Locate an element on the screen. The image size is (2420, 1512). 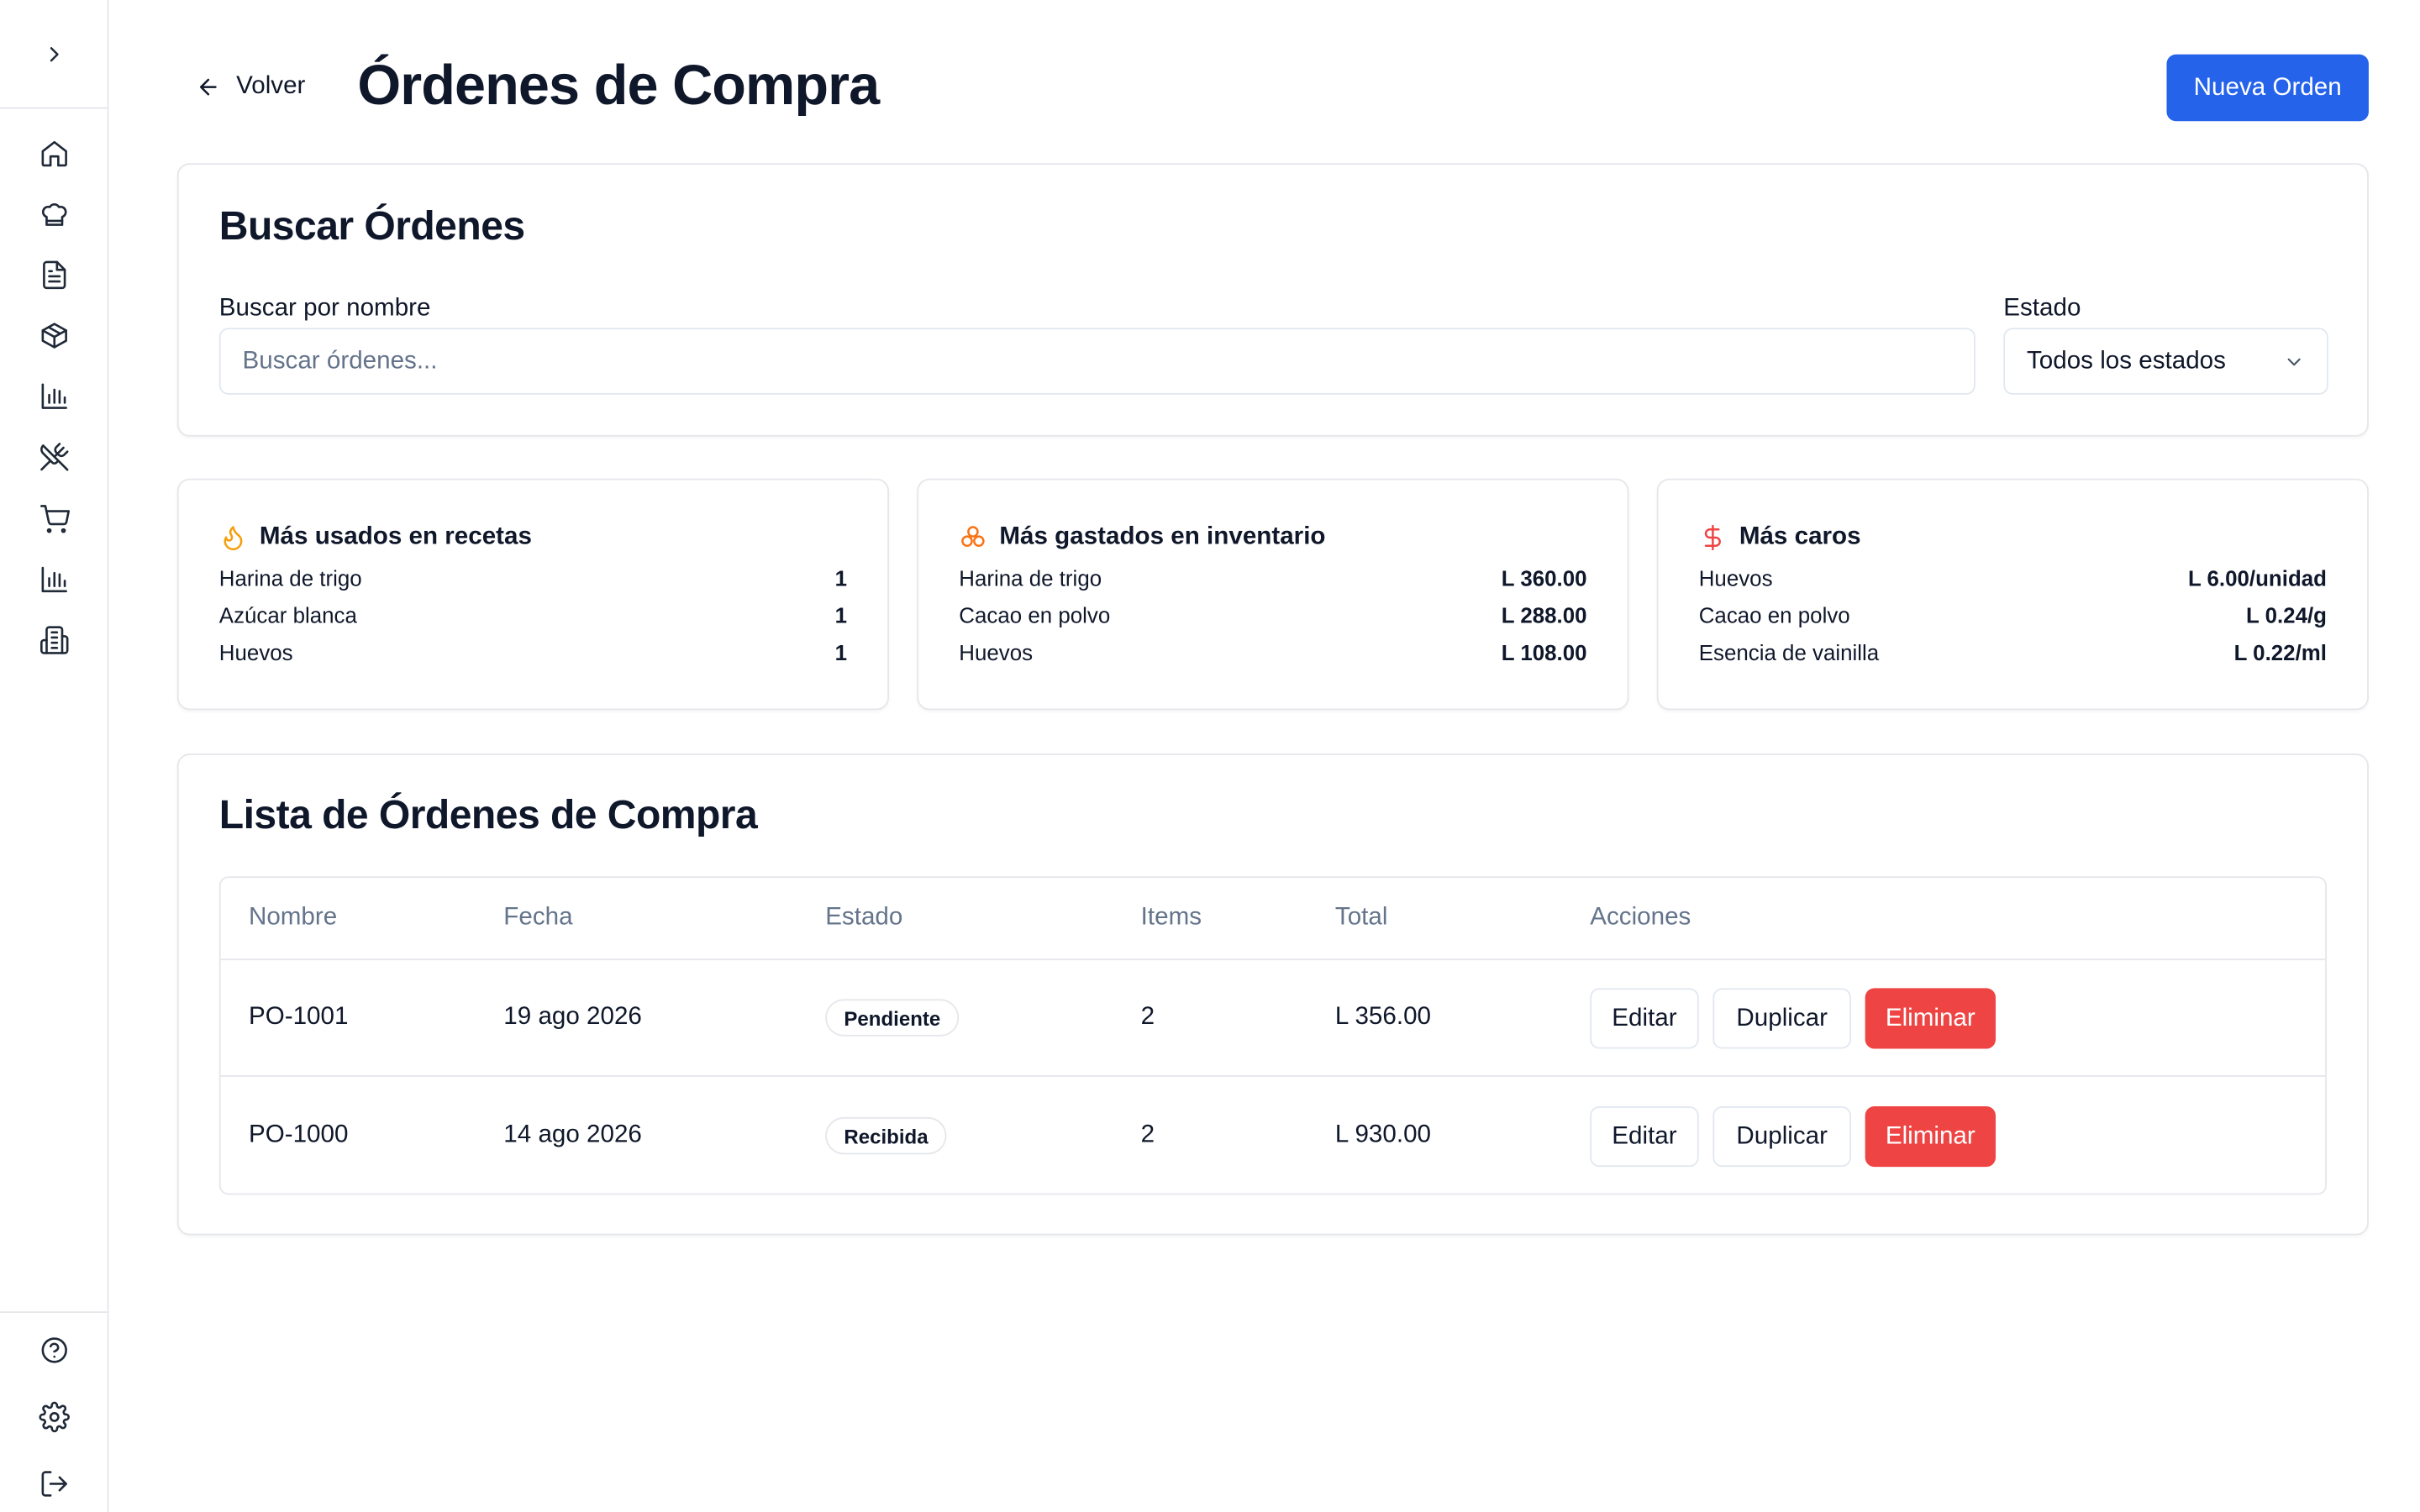
coins-icon is located at coordinates (973, 536).